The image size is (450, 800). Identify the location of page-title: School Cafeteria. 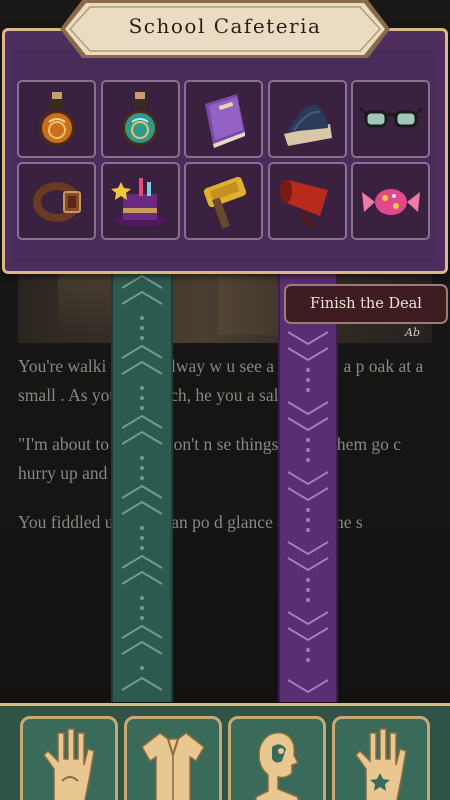
(225, 26).